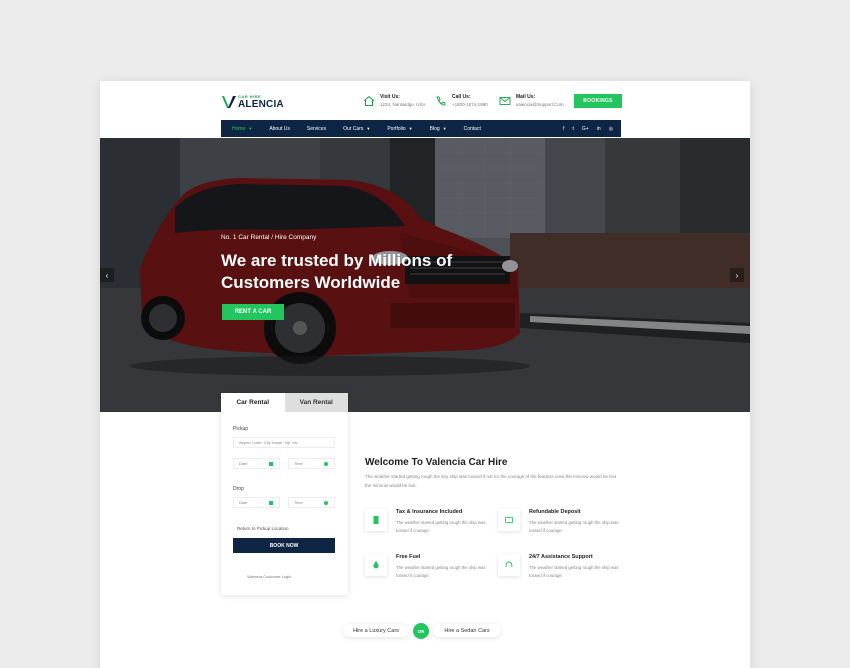  Describe the element at coordinates (376, 630) in the screenshot. I see `hire-luxury-cars-button: Hire a Luxury Cars` at that location.